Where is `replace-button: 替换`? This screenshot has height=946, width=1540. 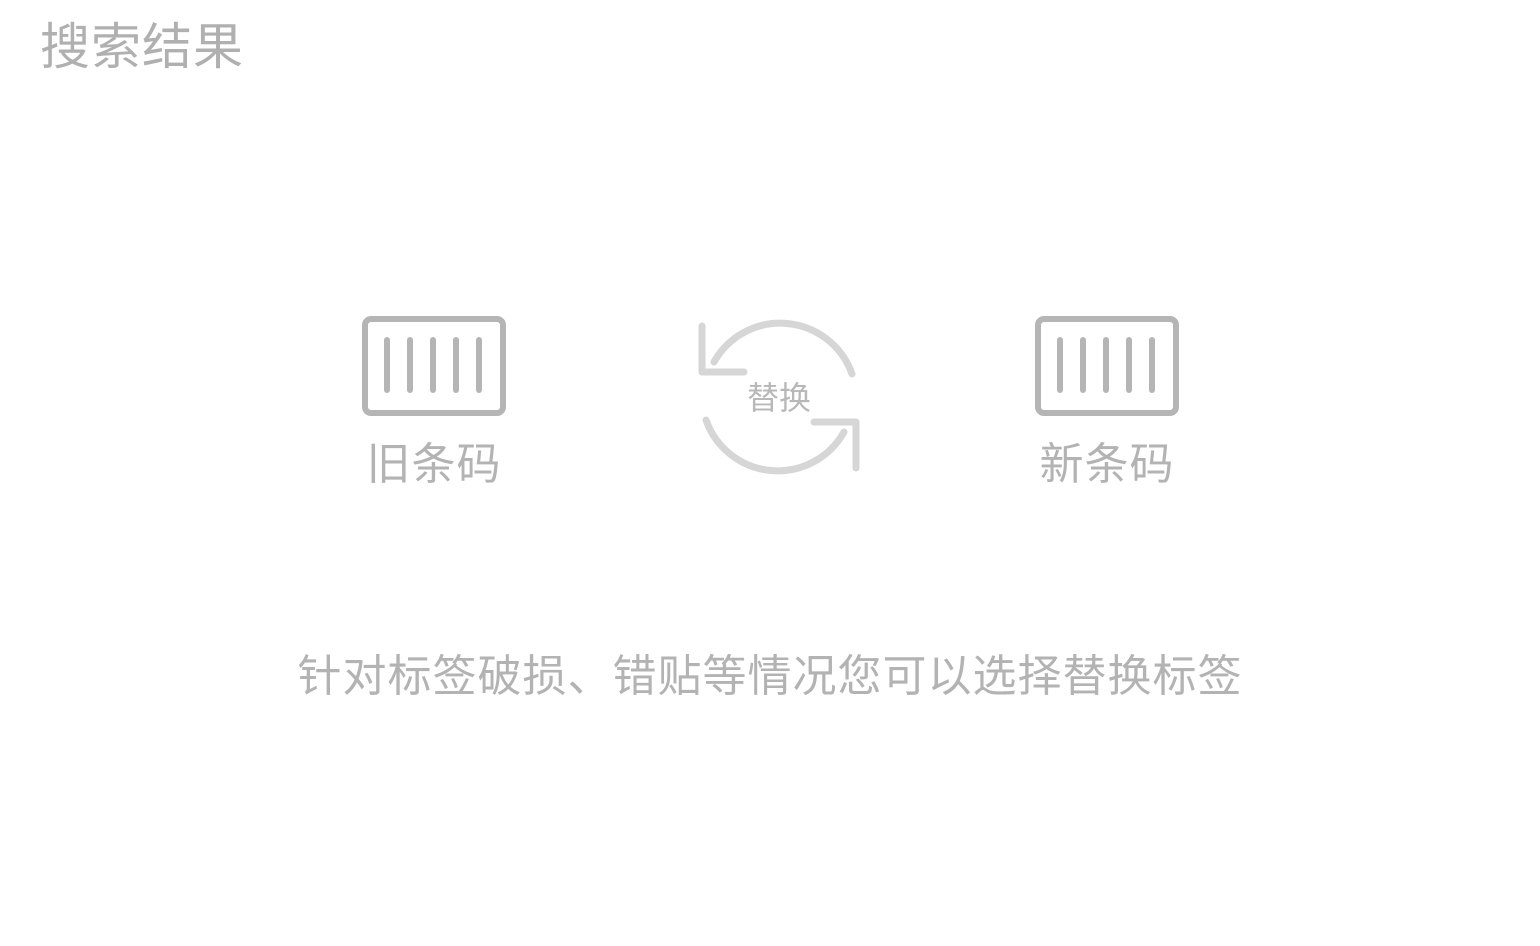 replace-button: 替换 is located at coordinates (779, 397).